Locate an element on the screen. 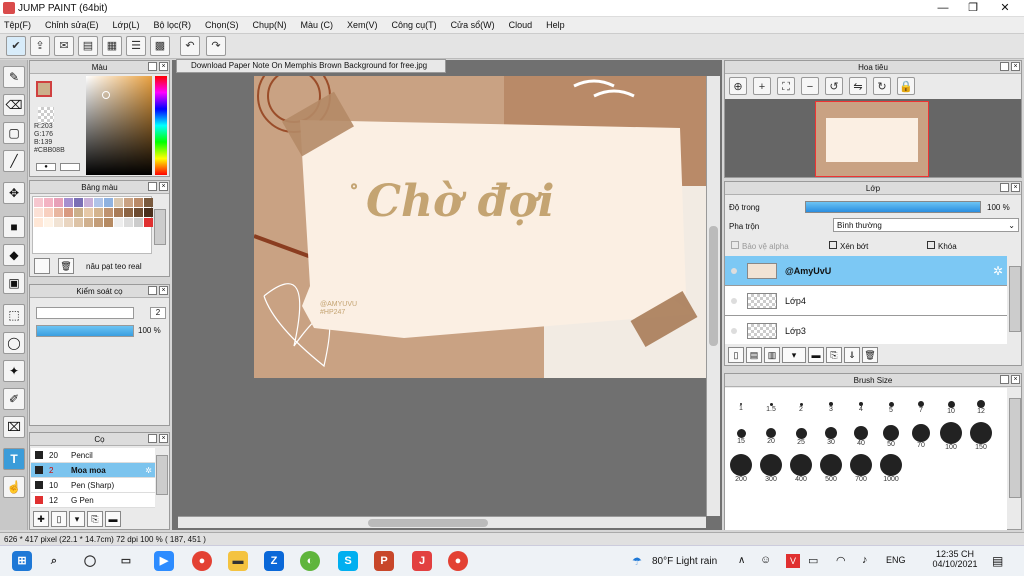  navigator-viewport is located at coordinates (872, 139).